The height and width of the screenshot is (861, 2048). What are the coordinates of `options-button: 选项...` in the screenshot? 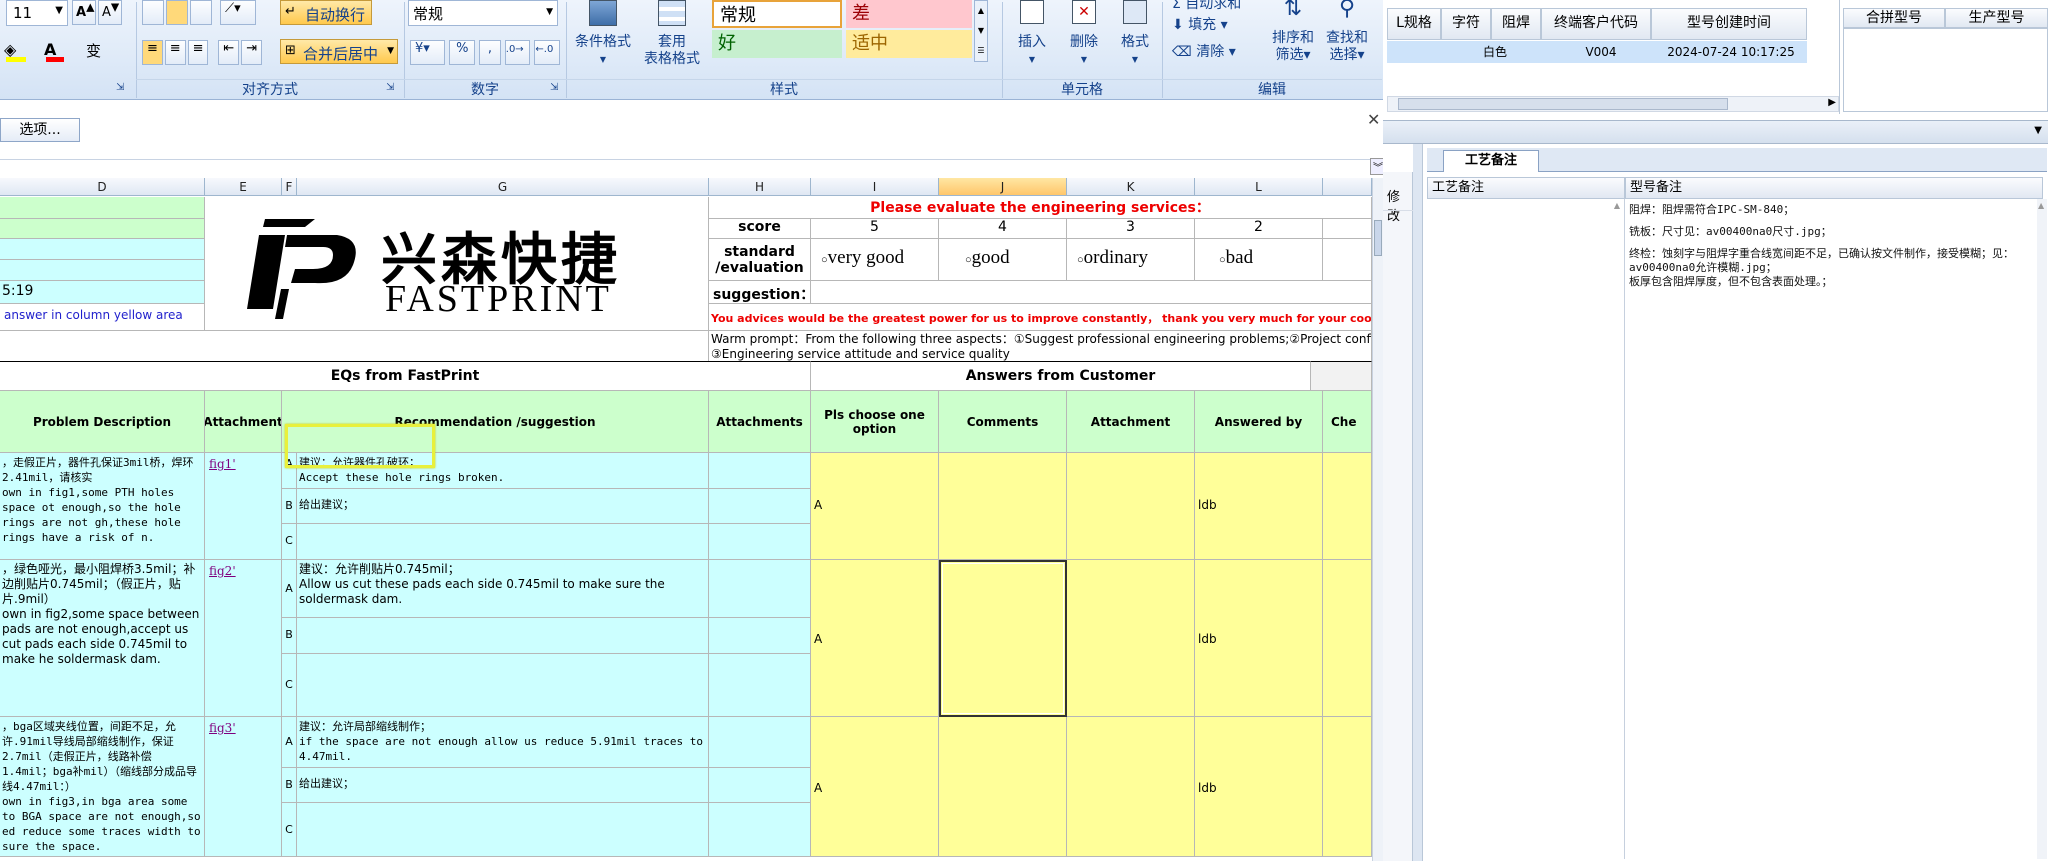 It's located at (40, 130).